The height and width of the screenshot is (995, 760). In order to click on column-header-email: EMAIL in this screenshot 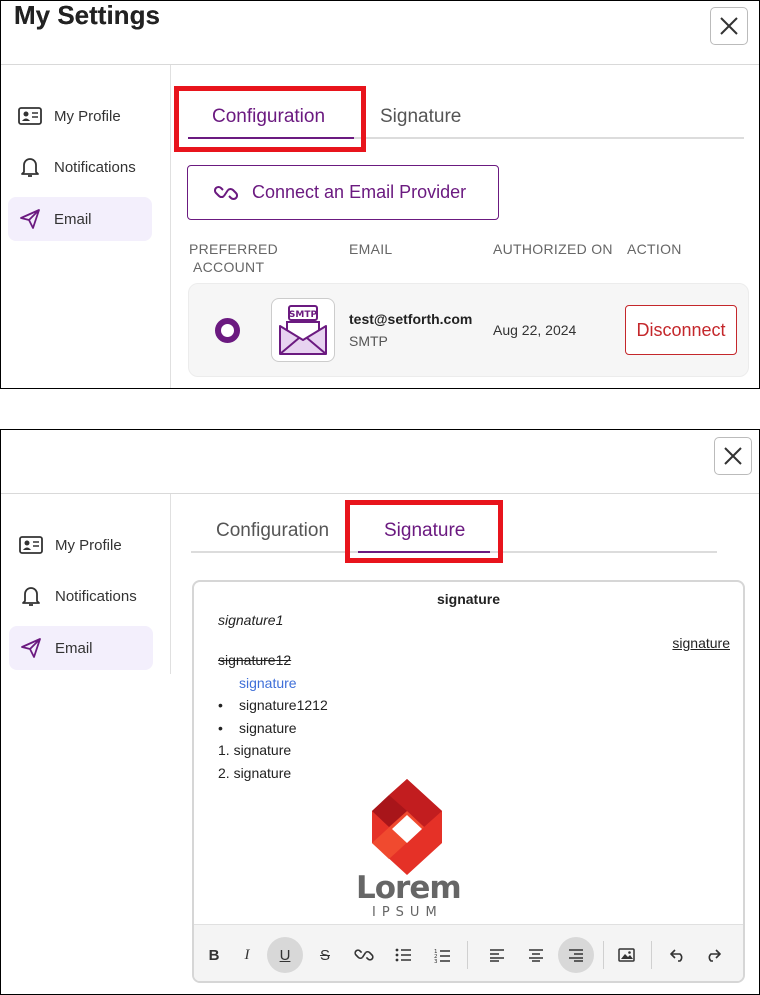, I will do `click(371, 249)`.